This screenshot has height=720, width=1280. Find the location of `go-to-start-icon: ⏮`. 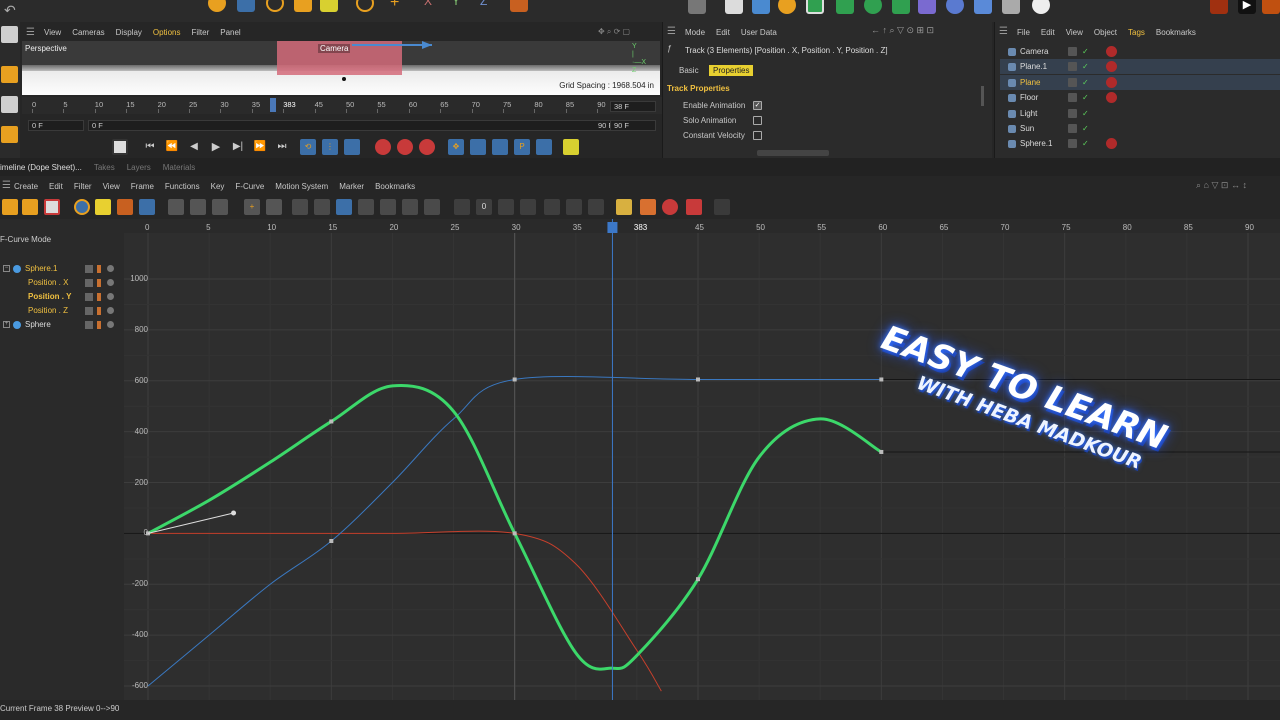

go-to-start-icon: ⏮ is located at coordinates (150, 147).